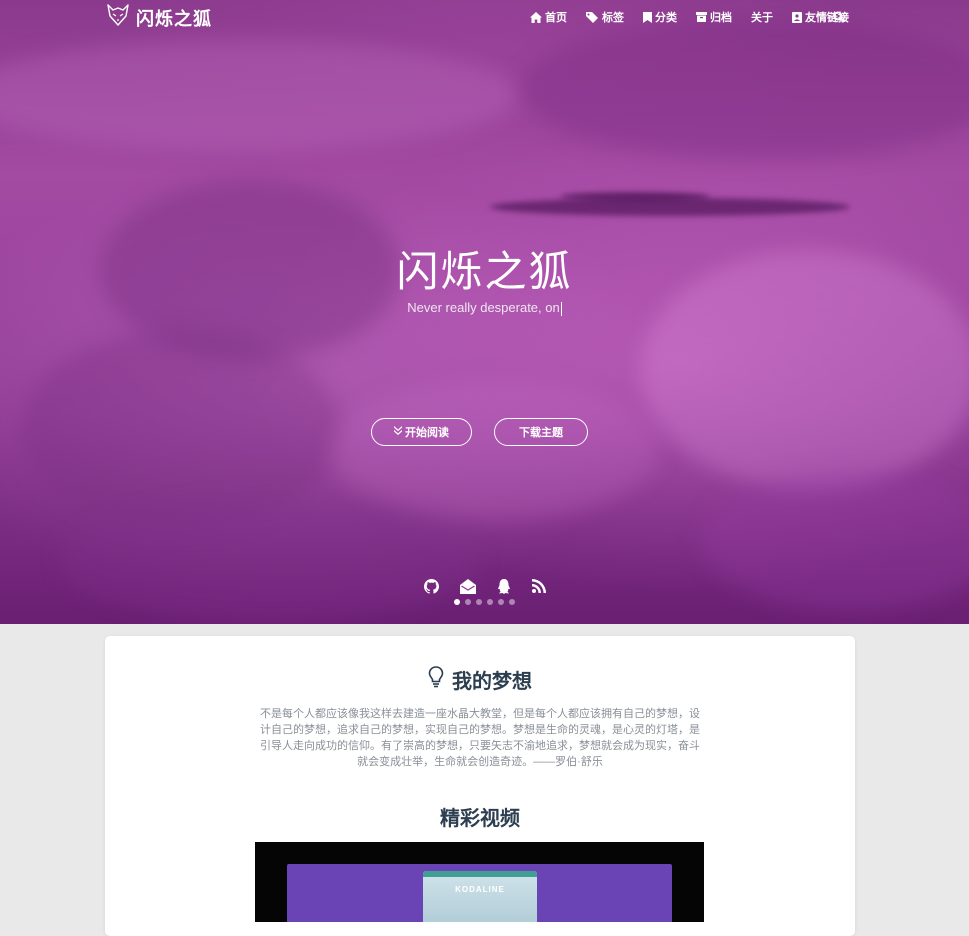  I want to click on nav-item-archive: 归档, so click(714, 17).